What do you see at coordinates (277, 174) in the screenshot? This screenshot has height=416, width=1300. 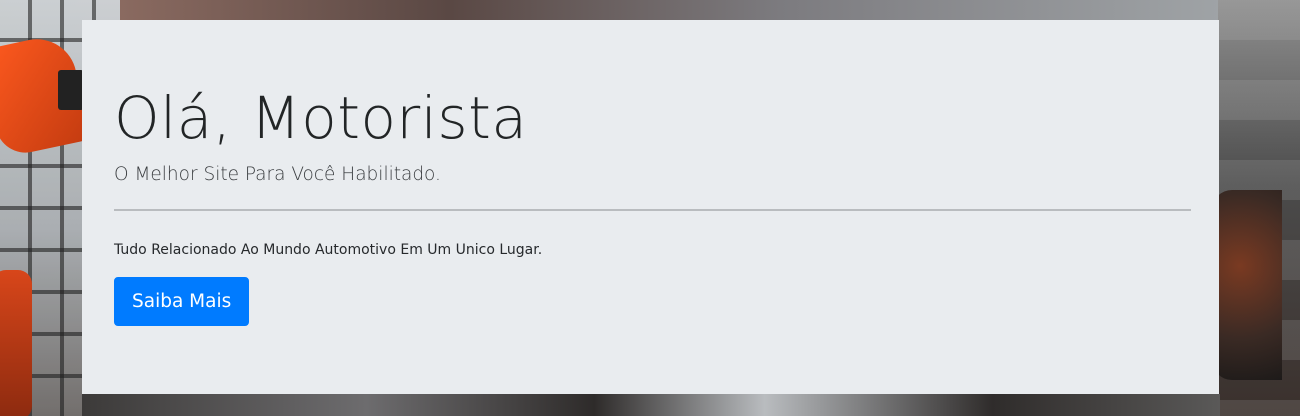 I see `hero-subtitle: O Melhor Site Para Você Habilitado.` at bounding box center [277, 174].